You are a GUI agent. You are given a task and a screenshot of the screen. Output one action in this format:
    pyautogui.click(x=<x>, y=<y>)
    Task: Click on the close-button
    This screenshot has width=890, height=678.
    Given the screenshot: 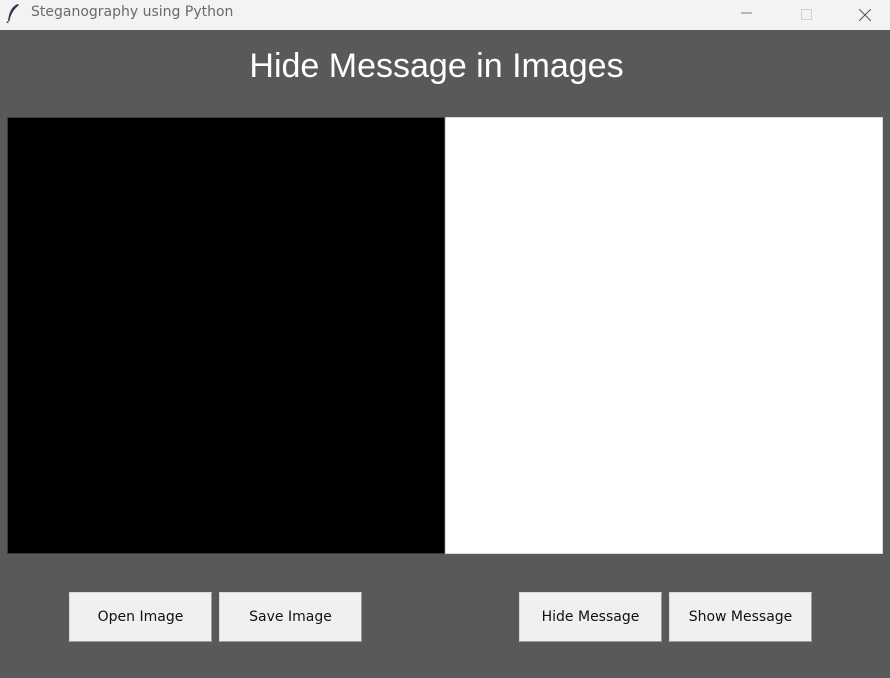 What is the action you would take?
    pyautogui.click(x=865, y=15)
    